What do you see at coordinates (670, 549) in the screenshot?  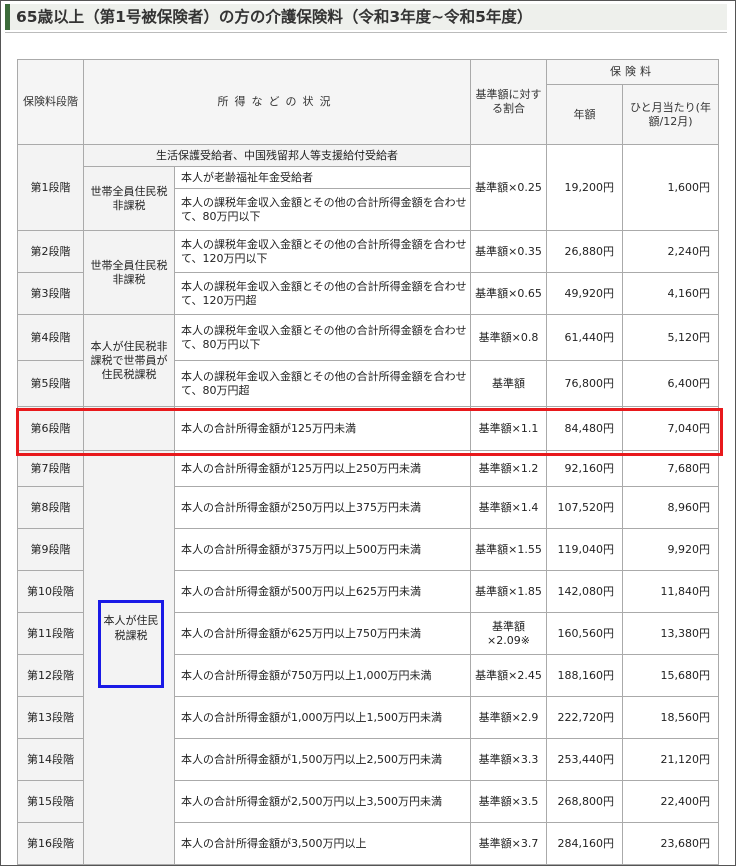 I see `monthly-cell: 9,920円` at bounding box center [670, 549].